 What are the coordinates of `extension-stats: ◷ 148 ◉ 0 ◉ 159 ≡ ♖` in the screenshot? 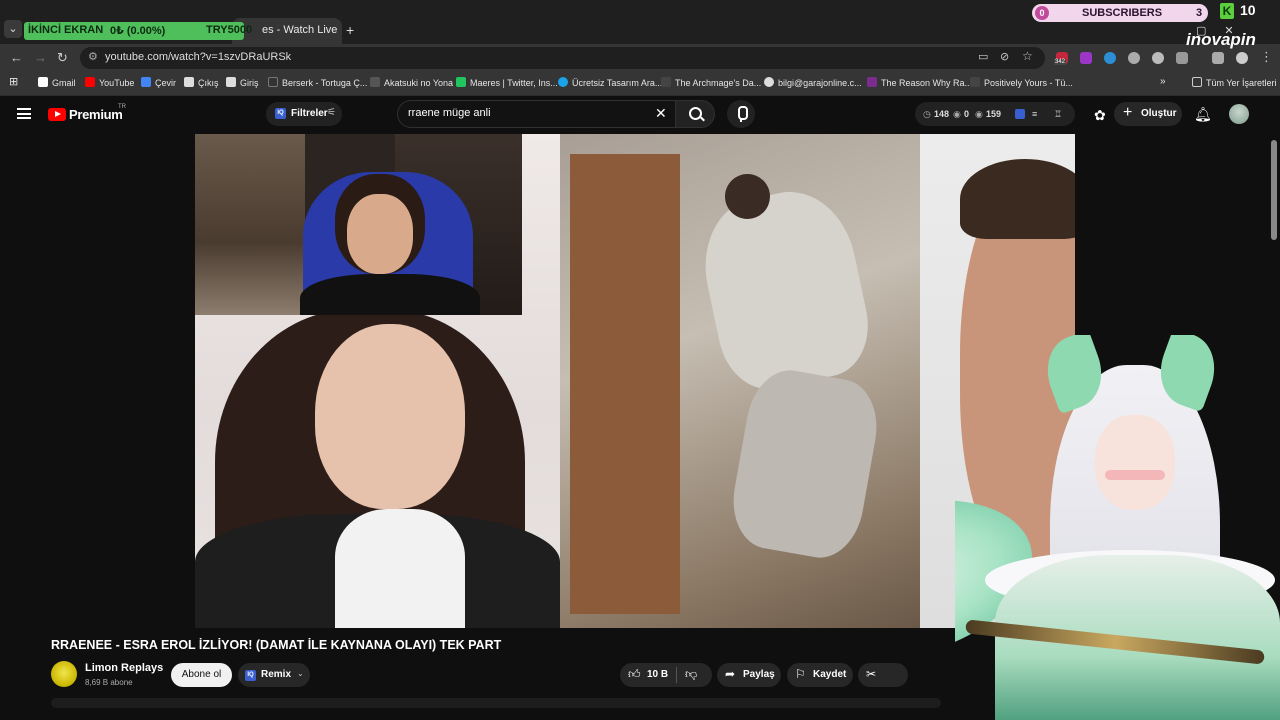 It's located at (995, 114).